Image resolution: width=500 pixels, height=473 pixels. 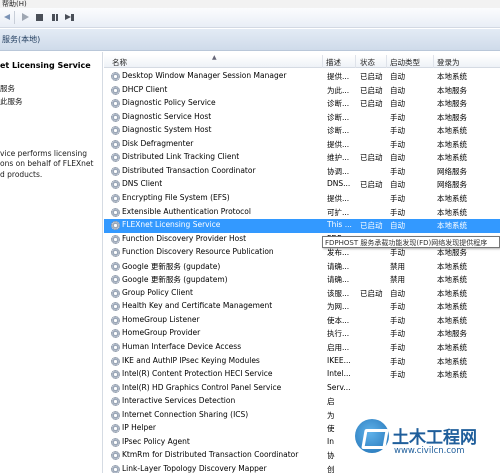 What do you see at coordinates (302, 294) in the screenshot?
I see `service-row: Group Policy Client 该服... 已启动 自动 本地系统` at bounding box center [302, 294].